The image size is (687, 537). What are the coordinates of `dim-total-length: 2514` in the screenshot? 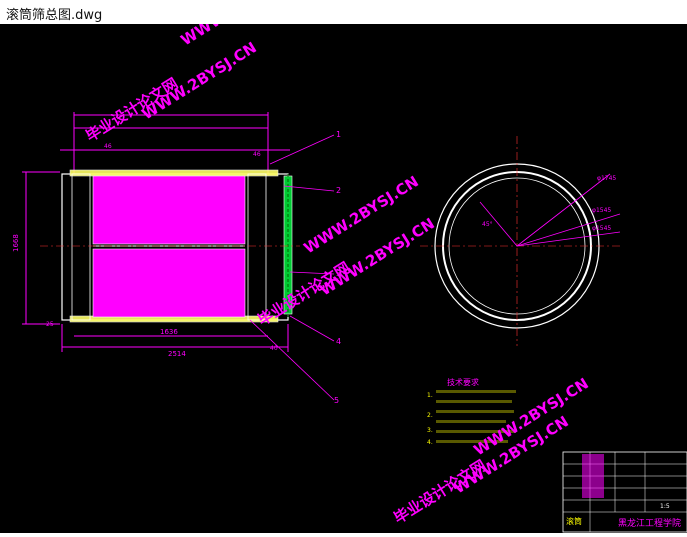 It's located at (177, 354).